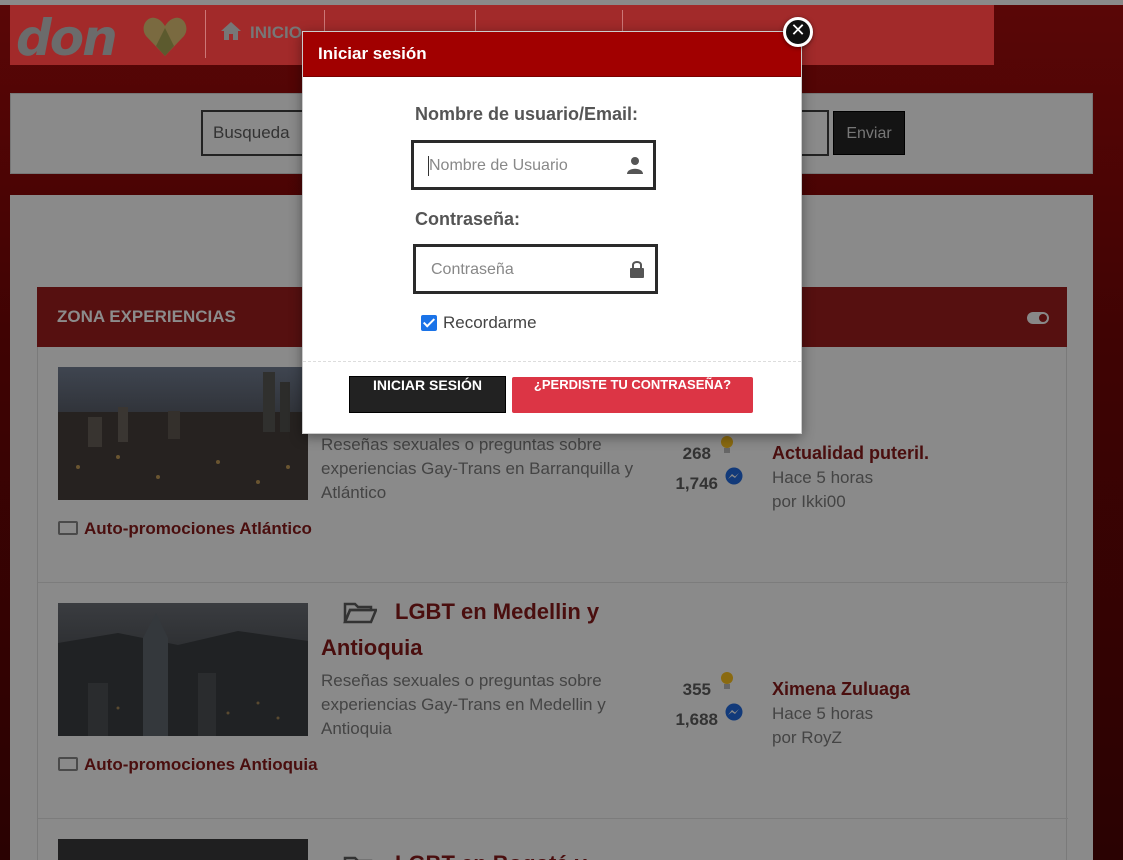 The width and height of the screenshot is (1123, 860). Describe the element at coordinates (67, 38) in the screenshot. I see `site-logo: don` at that location.